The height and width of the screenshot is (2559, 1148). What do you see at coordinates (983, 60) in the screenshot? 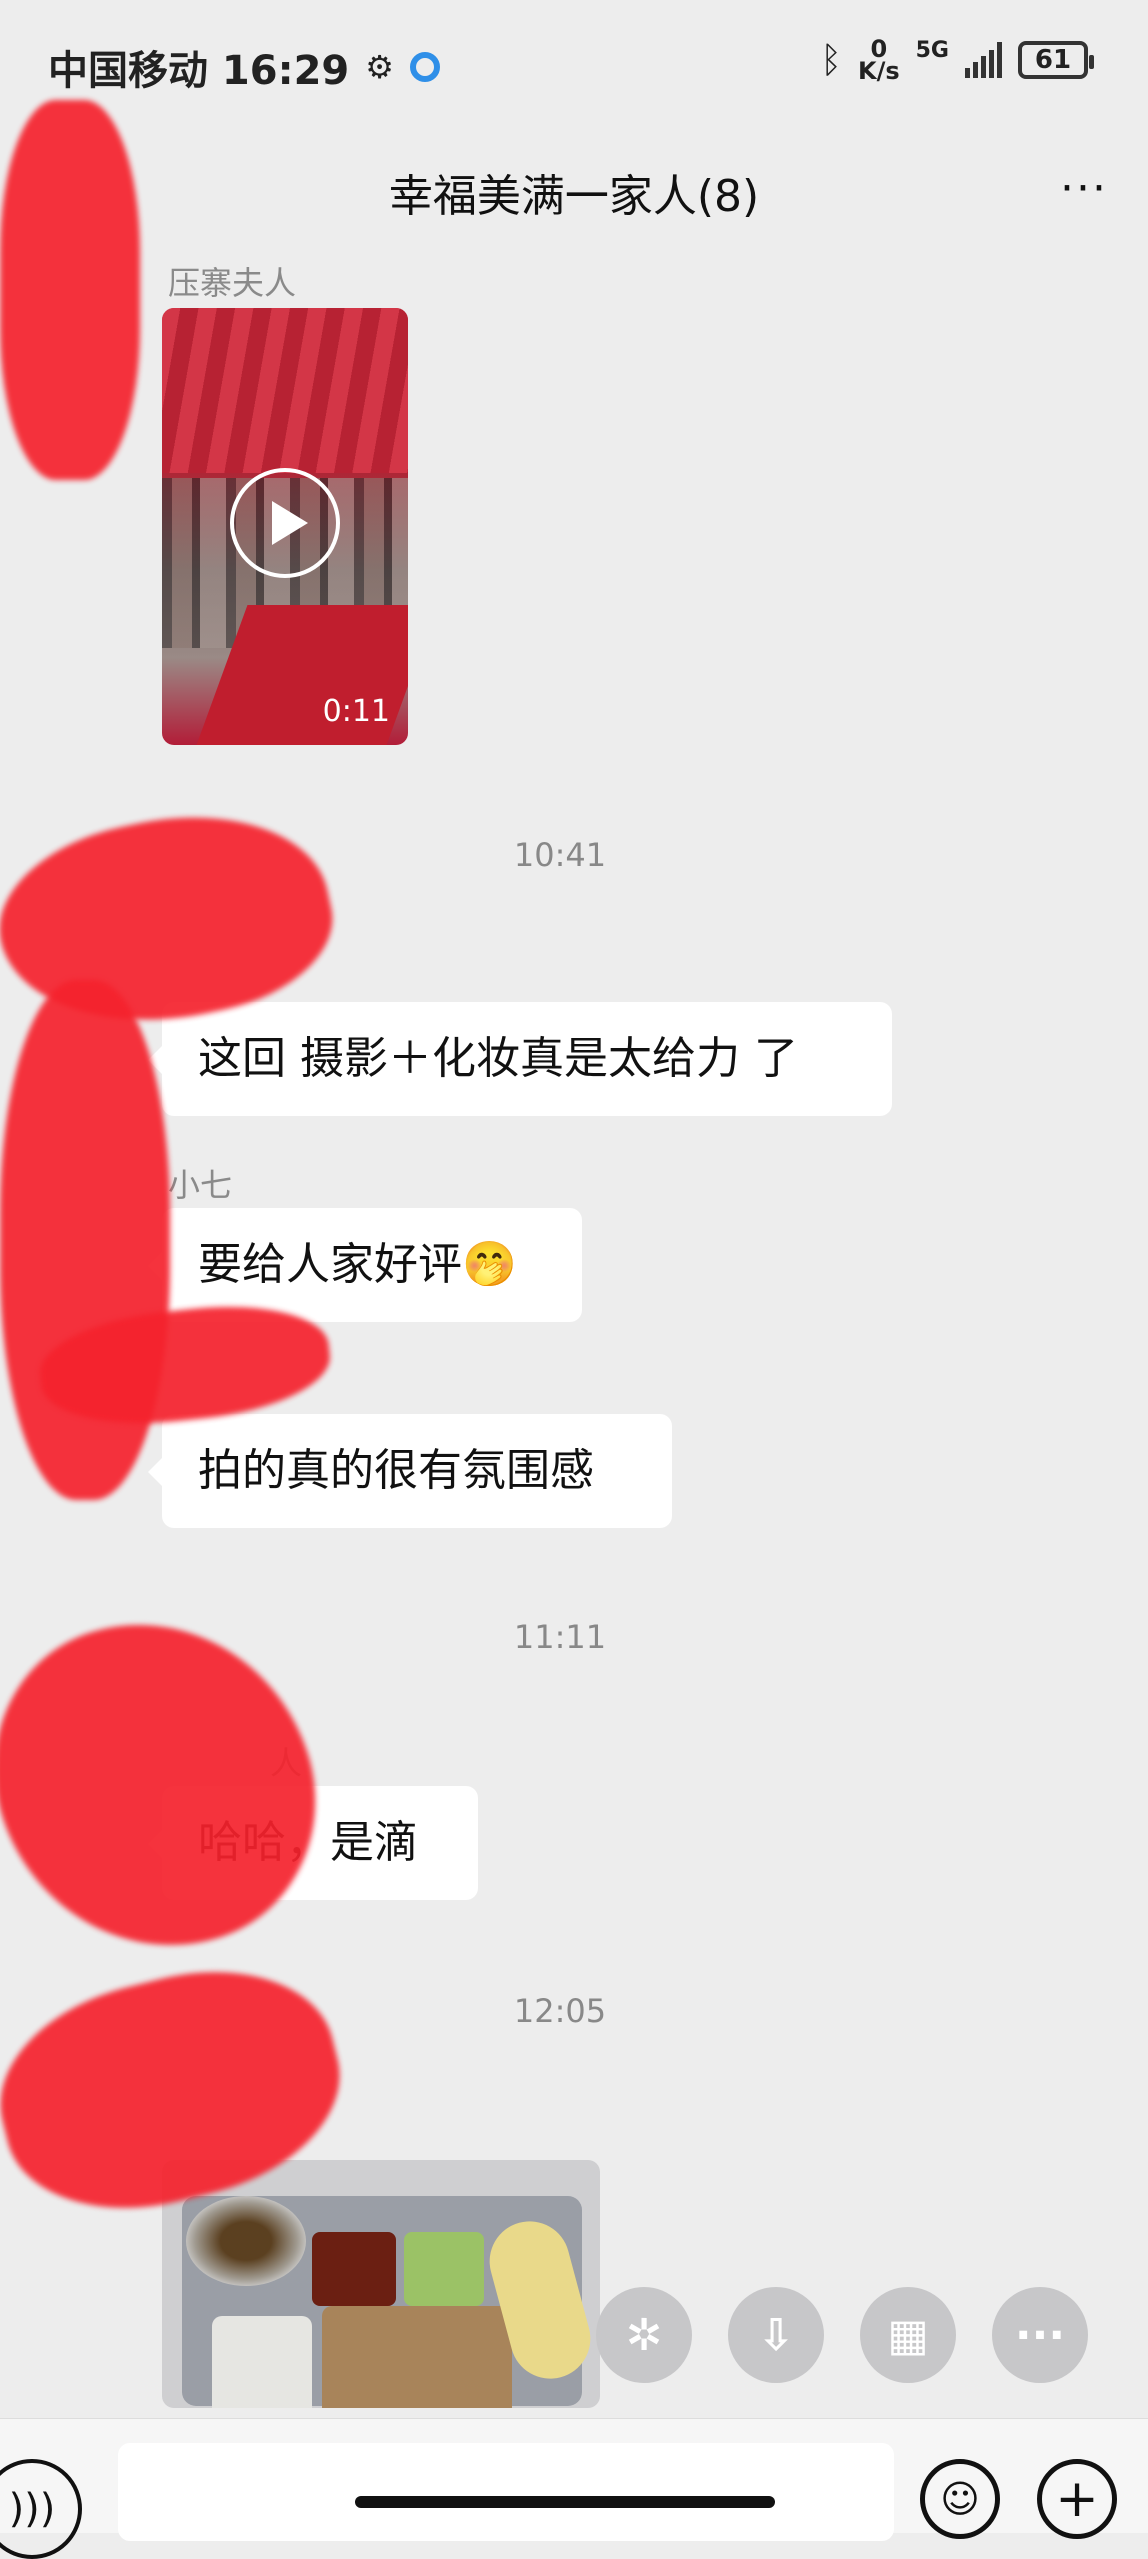
I see `signal-icon` at bounding box center [983, 60].